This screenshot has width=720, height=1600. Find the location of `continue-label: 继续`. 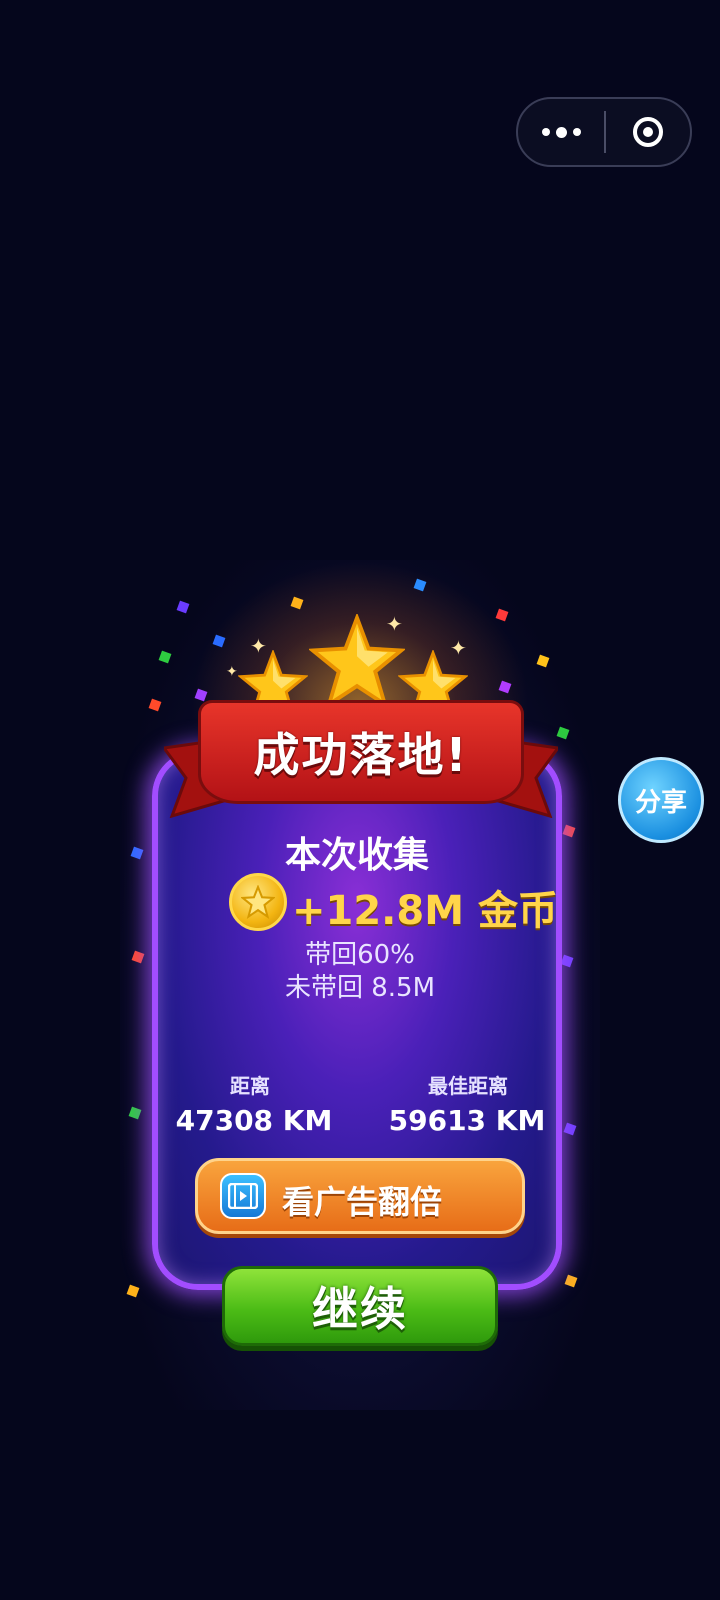

continue-label: 继续 is located at coordinates (360, 1309).